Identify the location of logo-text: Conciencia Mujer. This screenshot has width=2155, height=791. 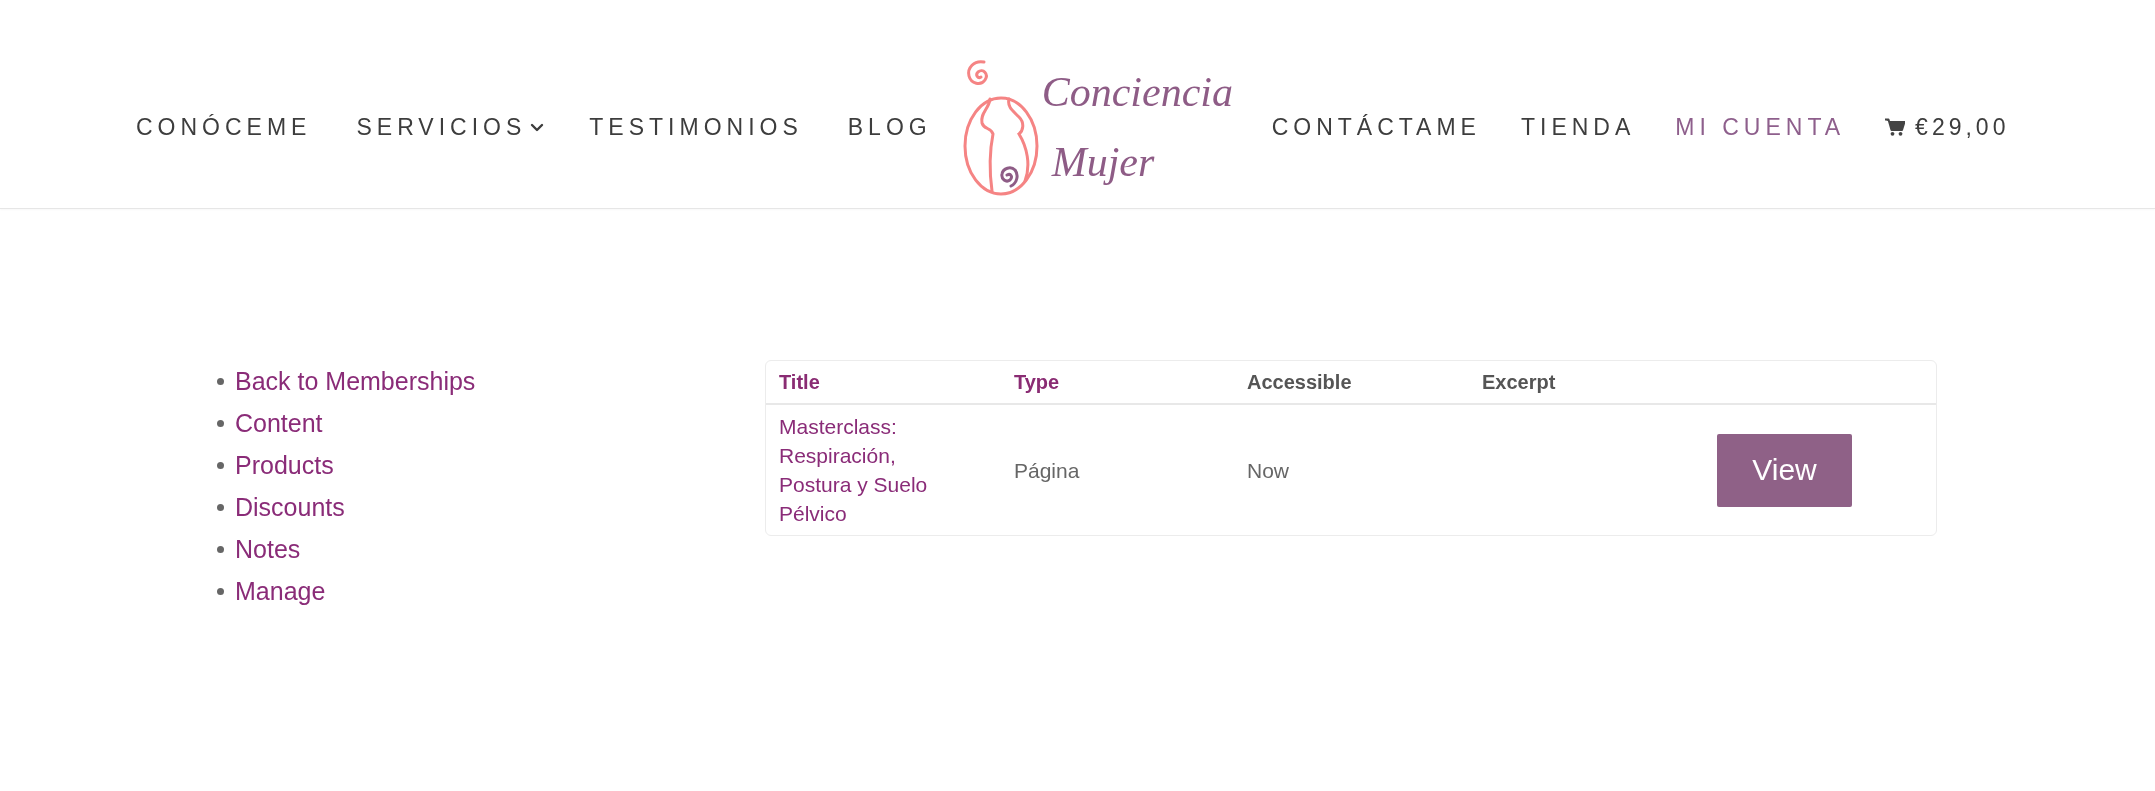
(1141, 127).